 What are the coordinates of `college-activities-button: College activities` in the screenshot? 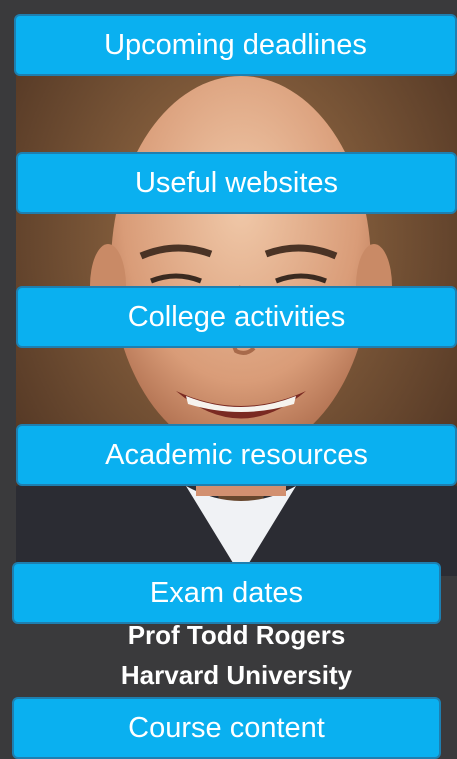 It's located at (236, 317).